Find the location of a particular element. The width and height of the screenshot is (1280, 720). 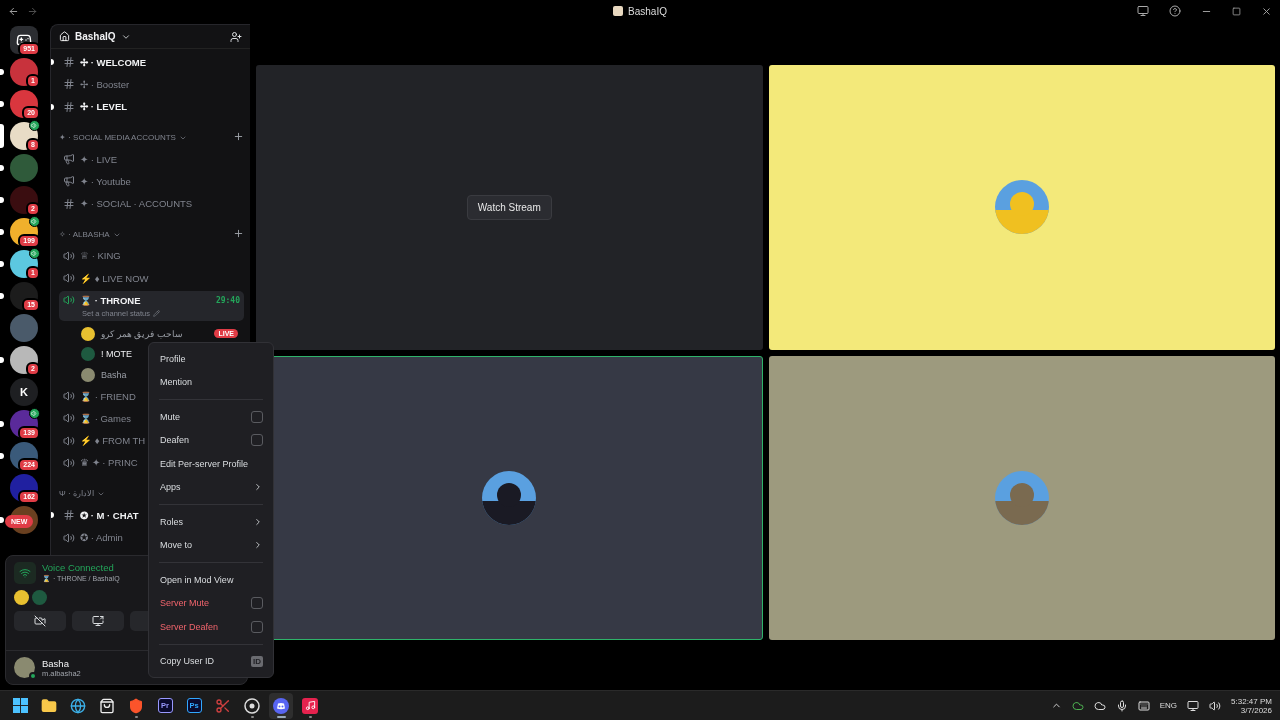

member-name: ! MOTE is located at coordinates (116, 354).